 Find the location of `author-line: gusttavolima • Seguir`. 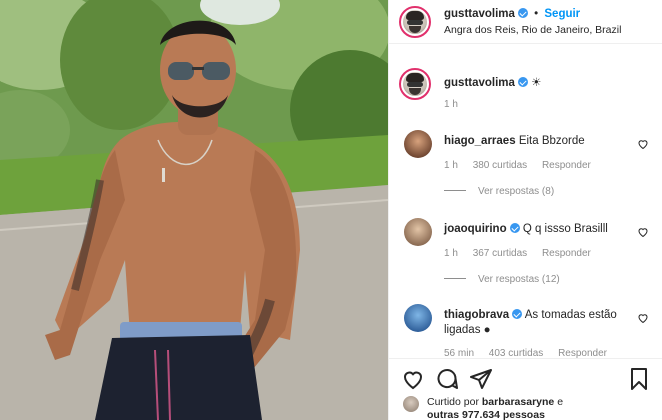

author-line: gusttavolima • Seguir is located at coordinates (512, 14).